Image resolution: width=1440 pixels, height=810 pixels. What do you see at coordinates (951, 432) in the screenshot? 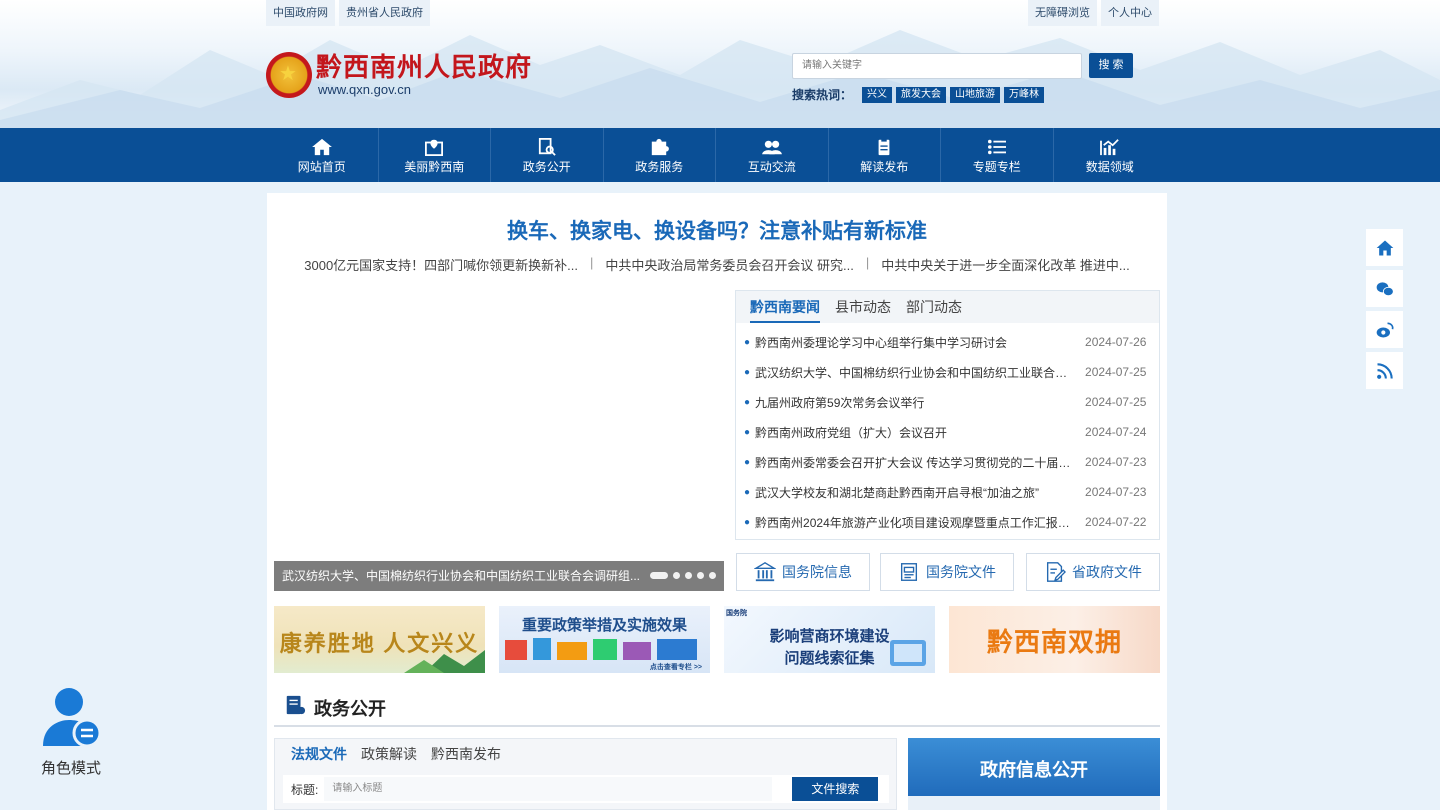
I see `news-item: ● 黔西南州政府党组（扩大）会议召开 2024-07-24` at bounding box center [951, 432].